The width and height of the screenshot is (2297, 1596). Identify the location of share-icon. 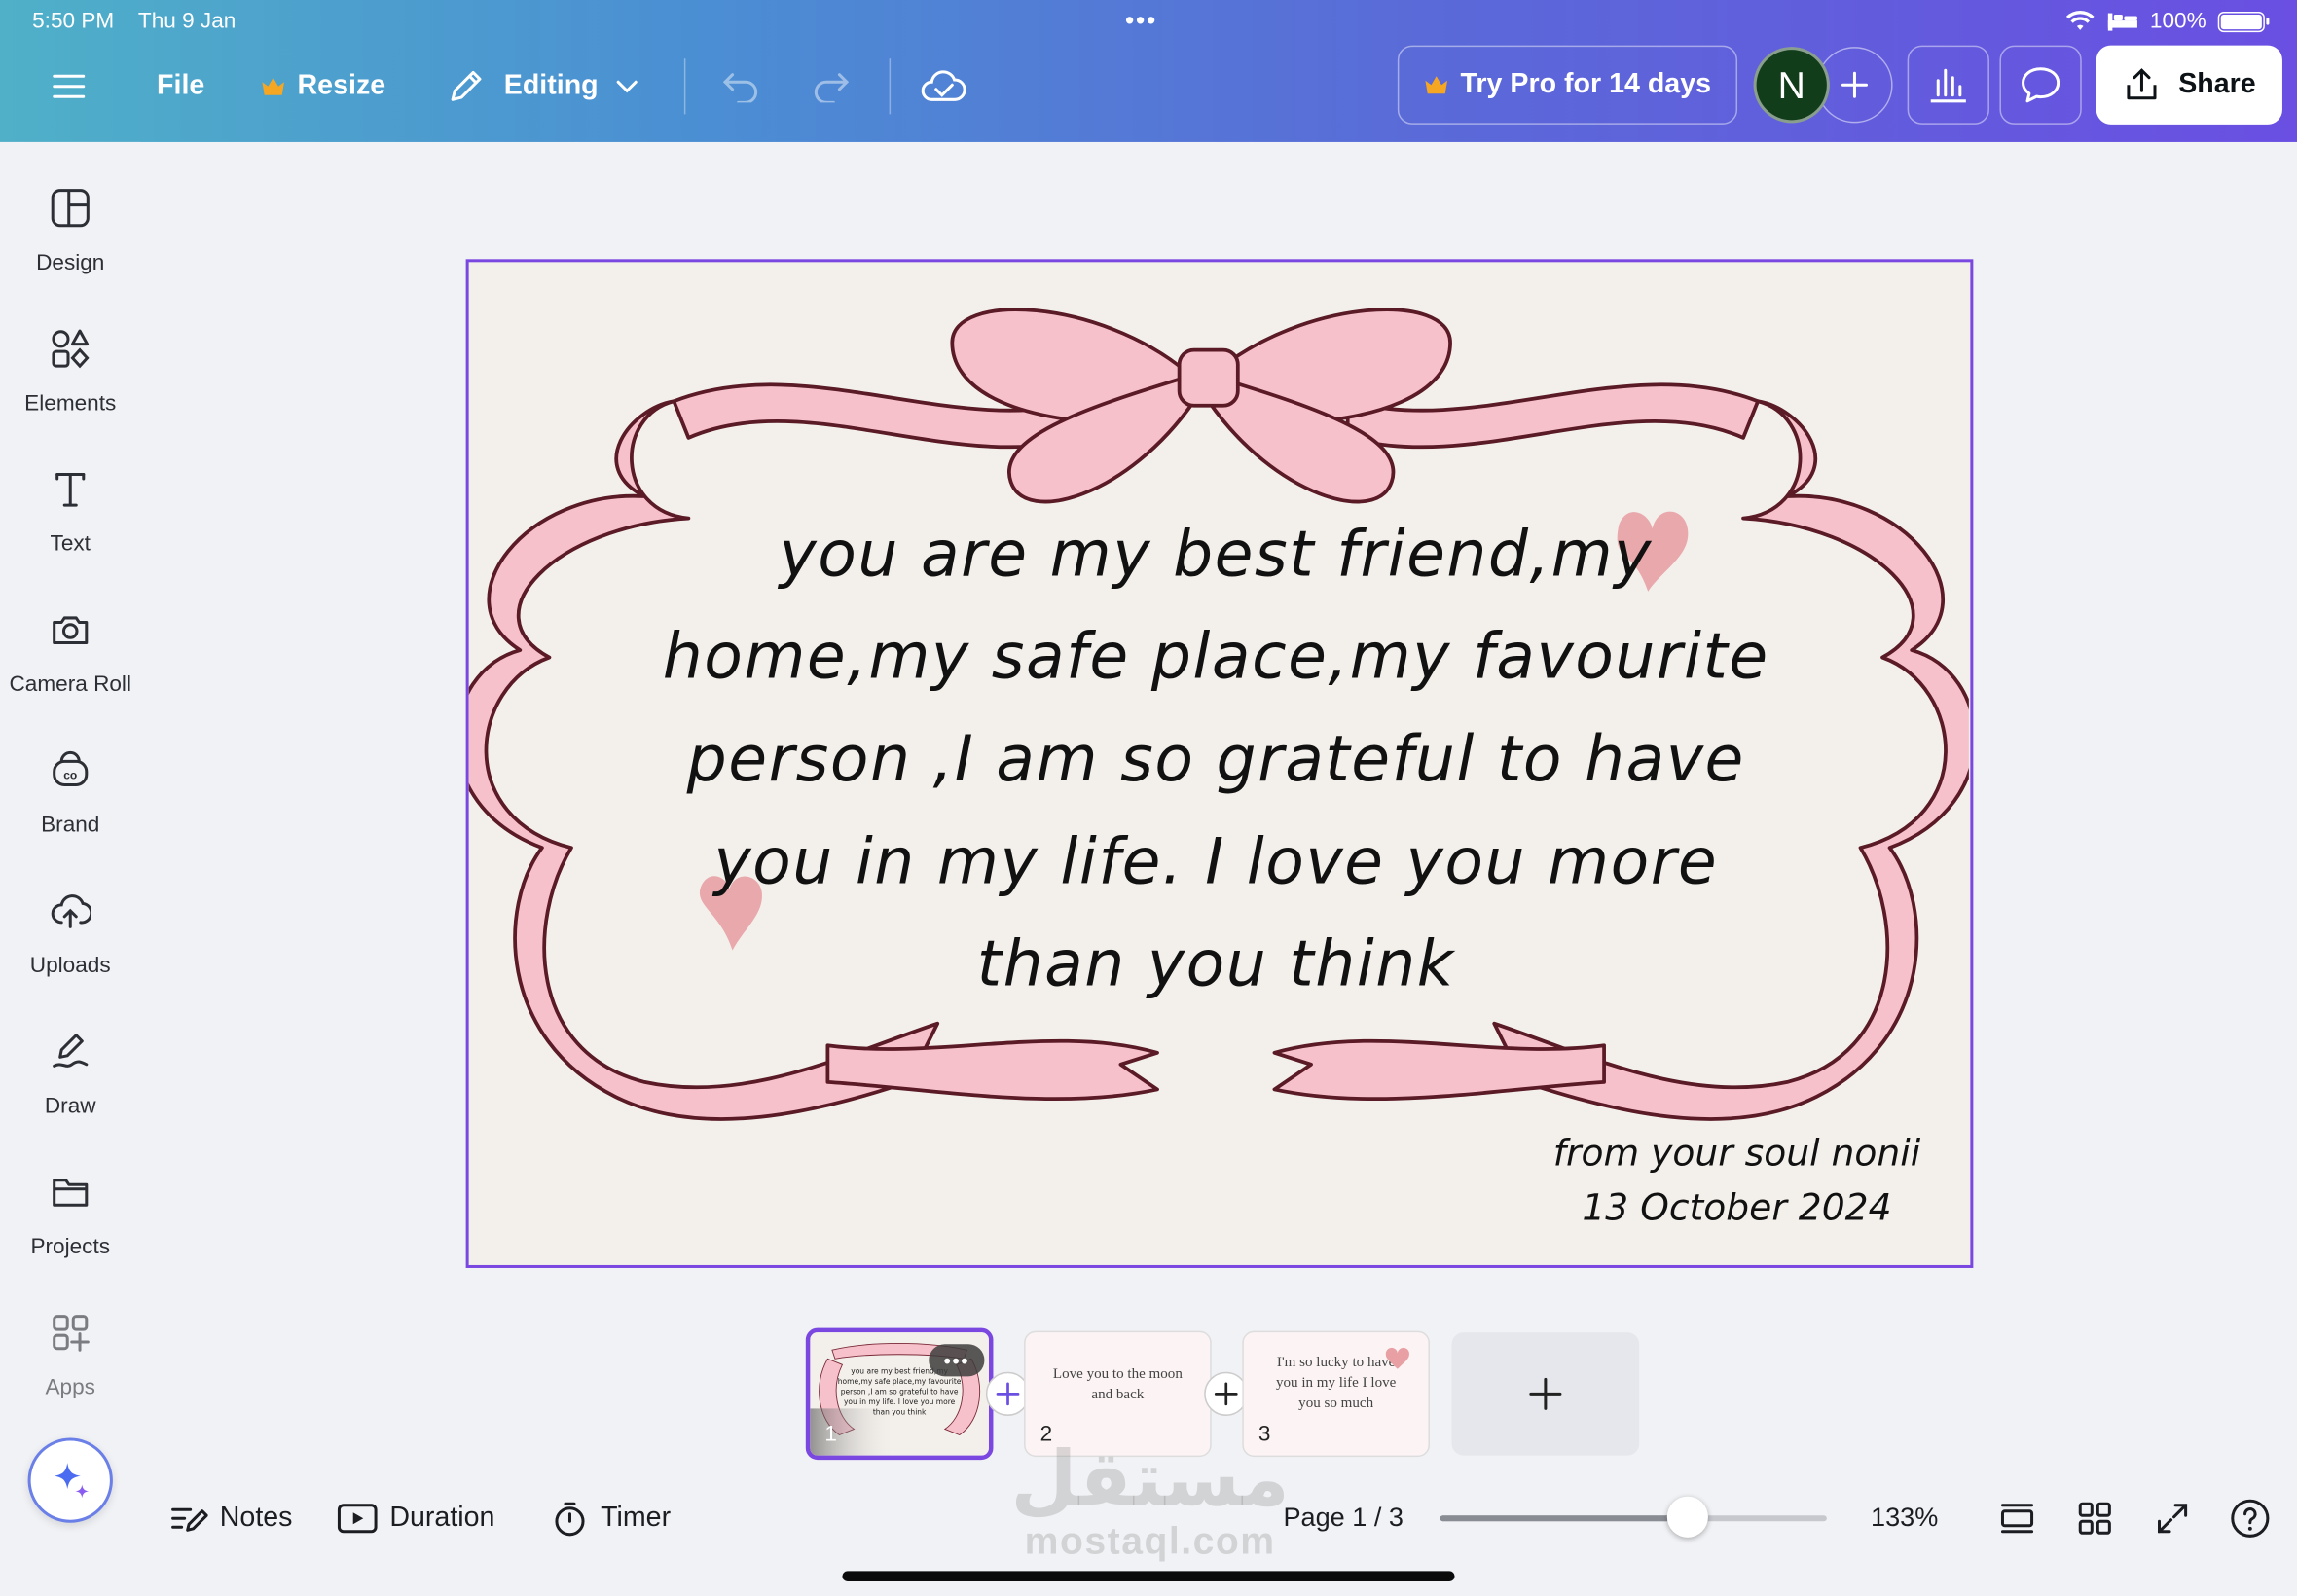
(2142, 84).